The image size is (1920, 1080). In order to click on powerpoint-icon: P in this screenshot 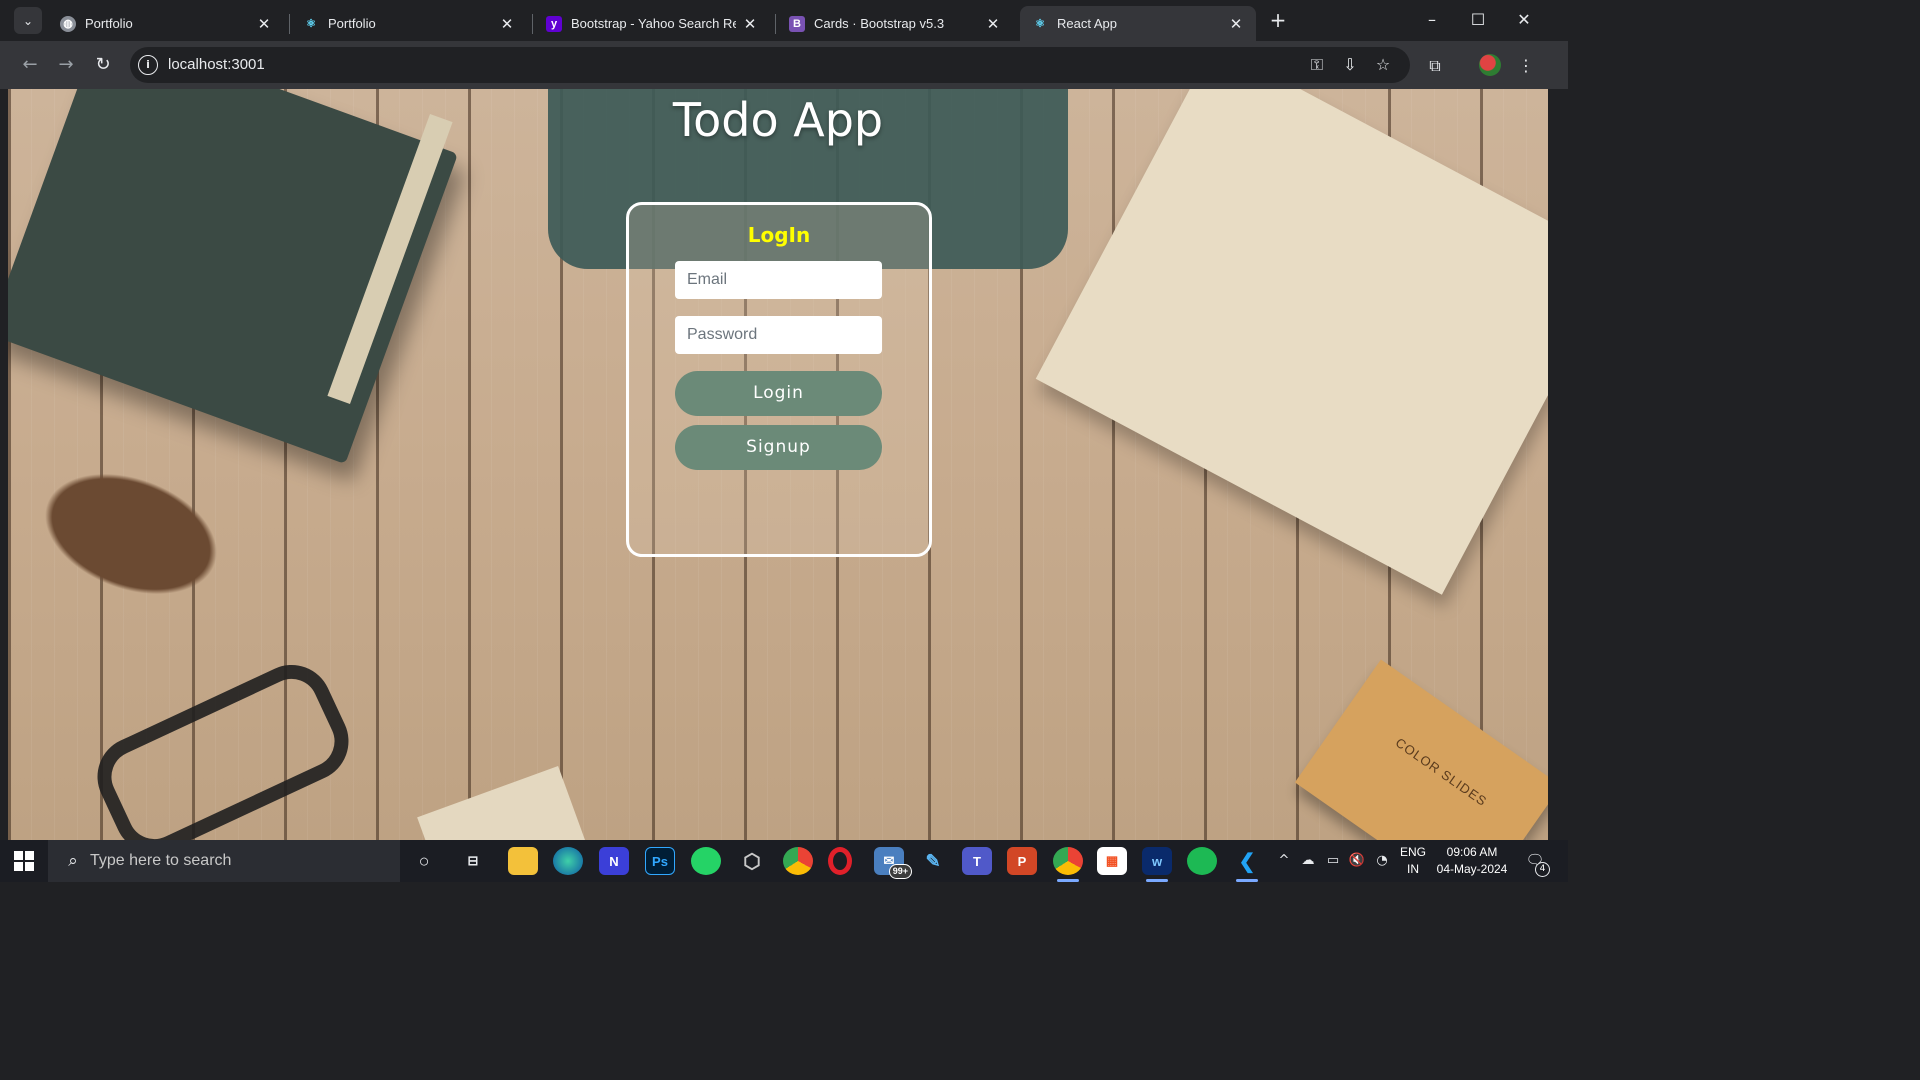, I will do `click(1022, 861)`.